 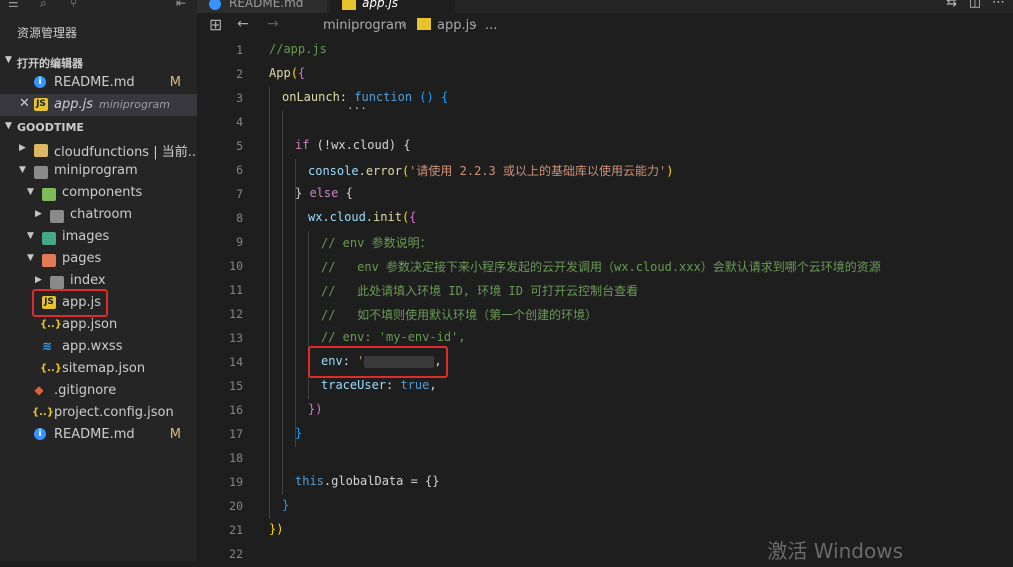 What do you see at coordinates (13, 5) in the screenshot?
I see `menu-icon: ☰` at bounding box center [13, 5].